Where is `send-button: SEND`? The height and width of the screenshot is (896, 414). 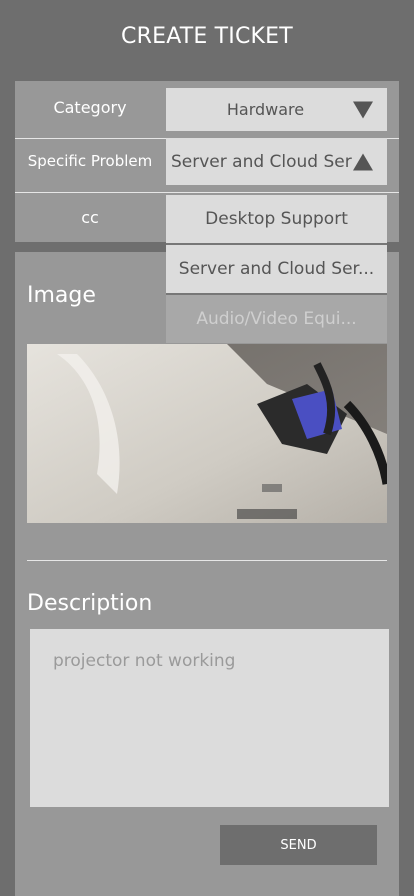 send-button: SEND is located at coordinates (298, 845).